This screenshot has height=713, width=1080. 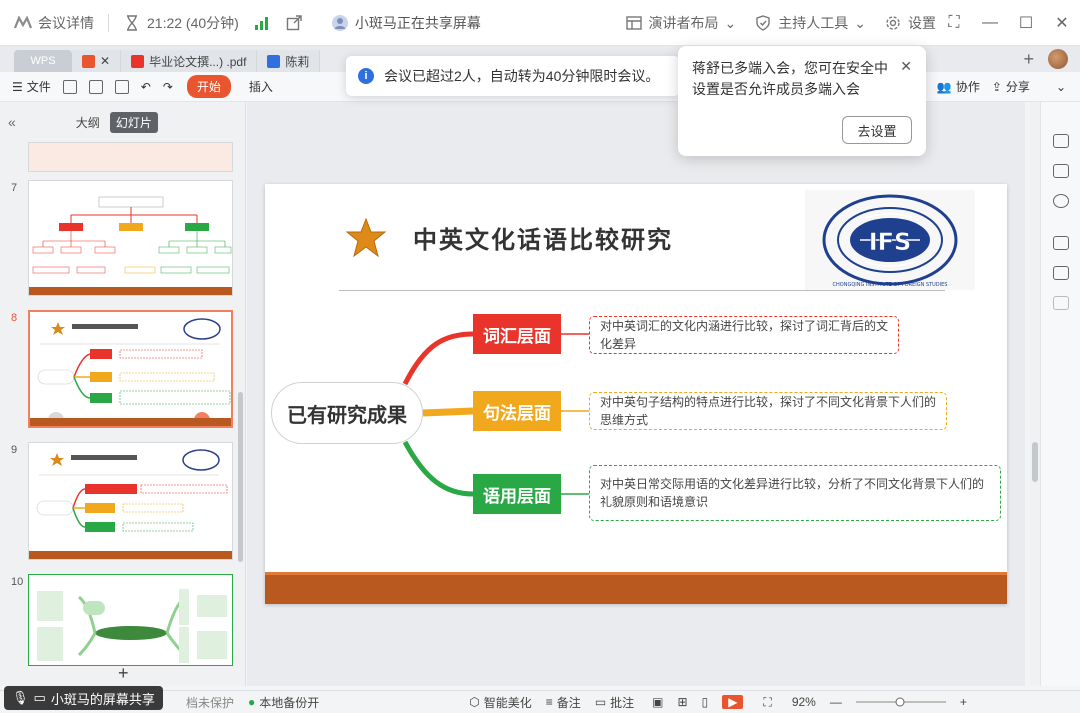 I want to click on smart-beautify-button: ⬡ 智能美化, so click(x=500, y=702).